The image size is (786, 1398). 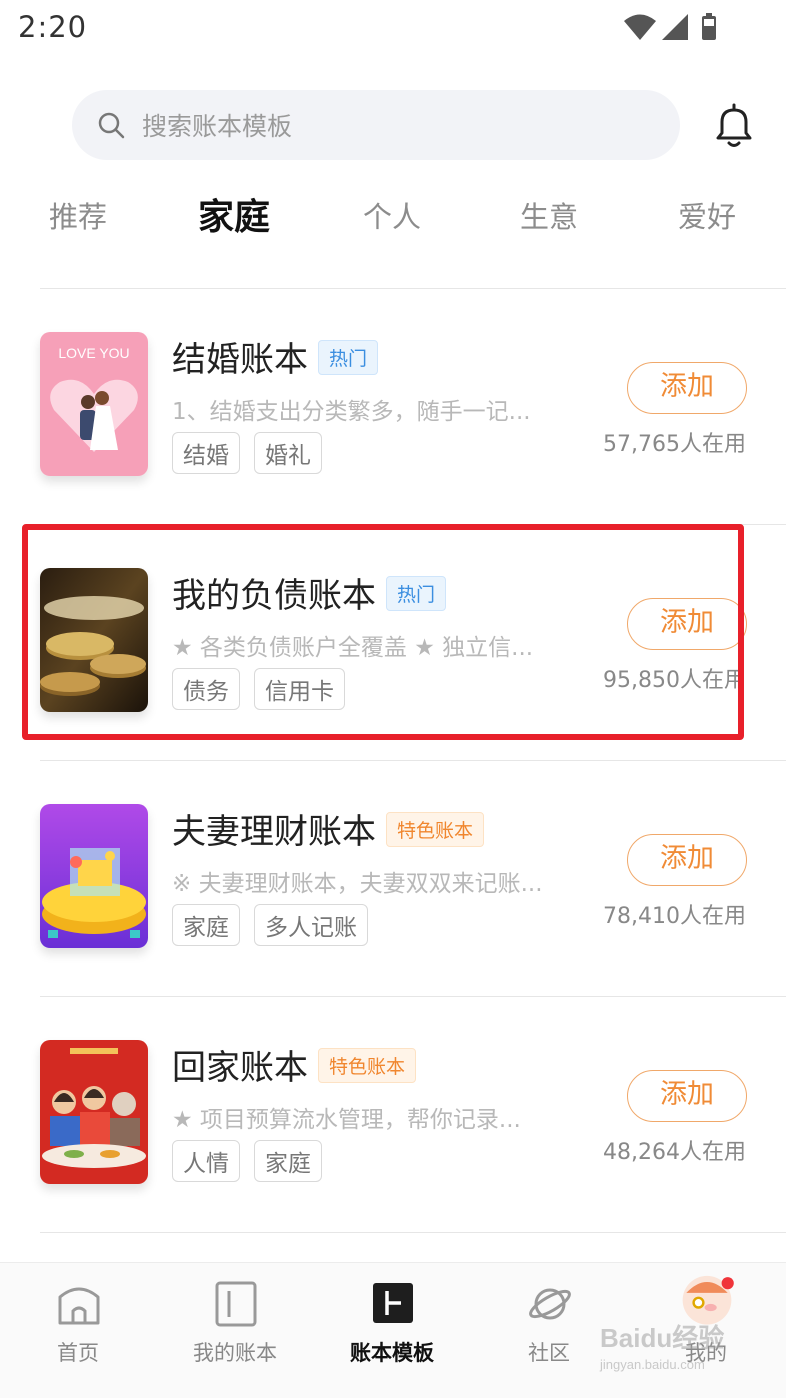 What do you see at coordinates (234, 217) in the screenshot?
I see `tab-family-label: 家庭` at bounding box center [234, 217].